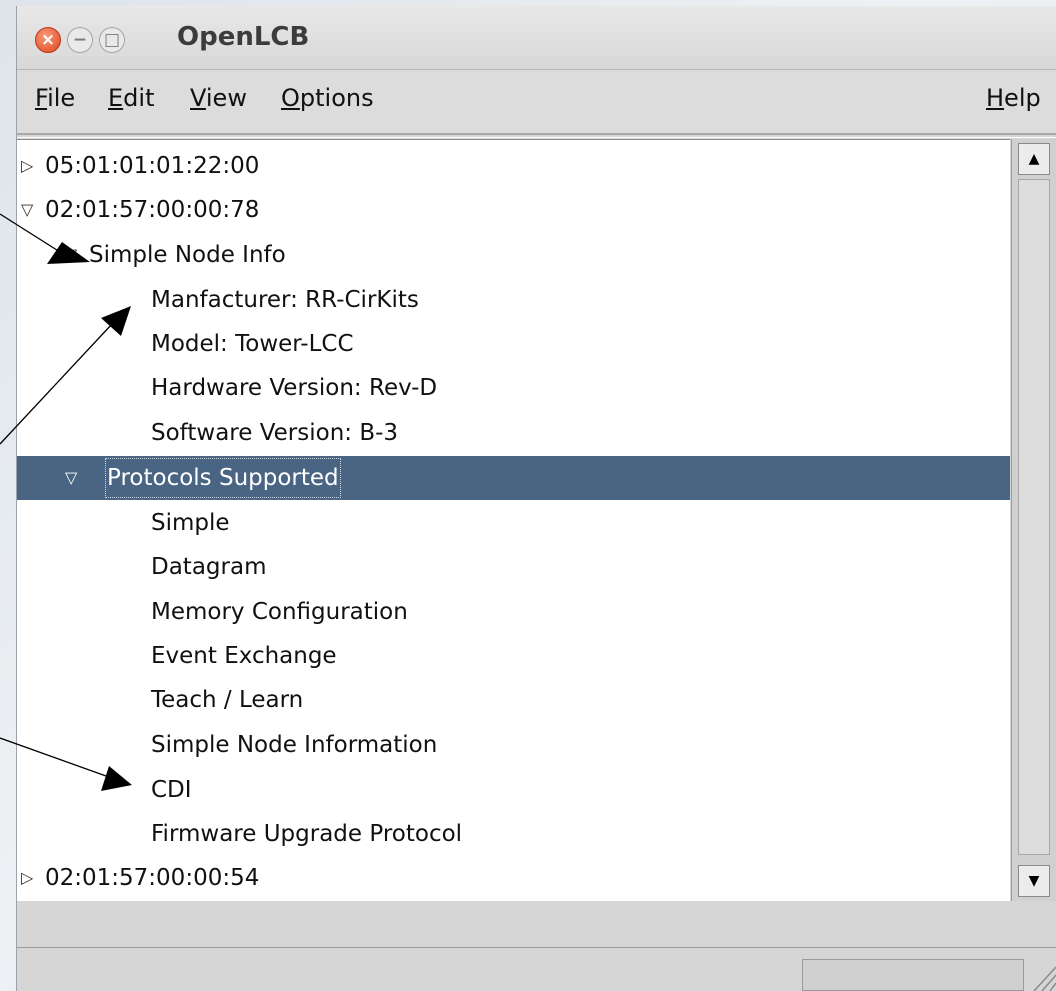 Image resolution: width=1056 pixels, height=991 pixels. I want to click on tree-row-label: Manfacturer: RR-CirKits, so click(285, 300).